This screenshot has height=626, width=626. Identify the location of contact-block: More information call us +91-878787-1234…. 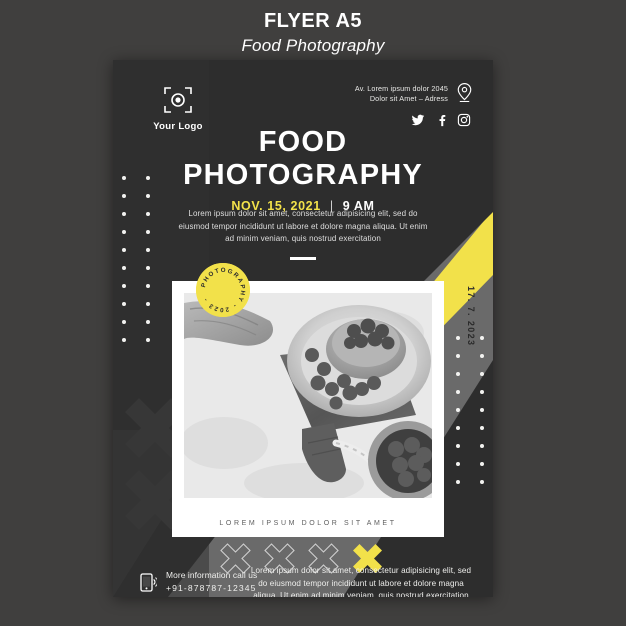
(198, 581).